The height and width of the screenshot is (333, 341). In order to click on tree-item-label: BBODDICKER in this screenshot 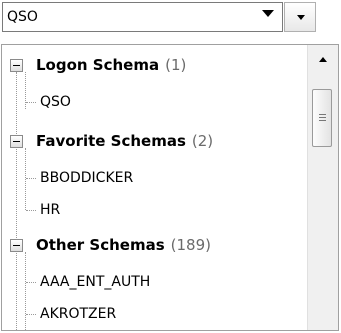, I will do `click(87, 178)`.